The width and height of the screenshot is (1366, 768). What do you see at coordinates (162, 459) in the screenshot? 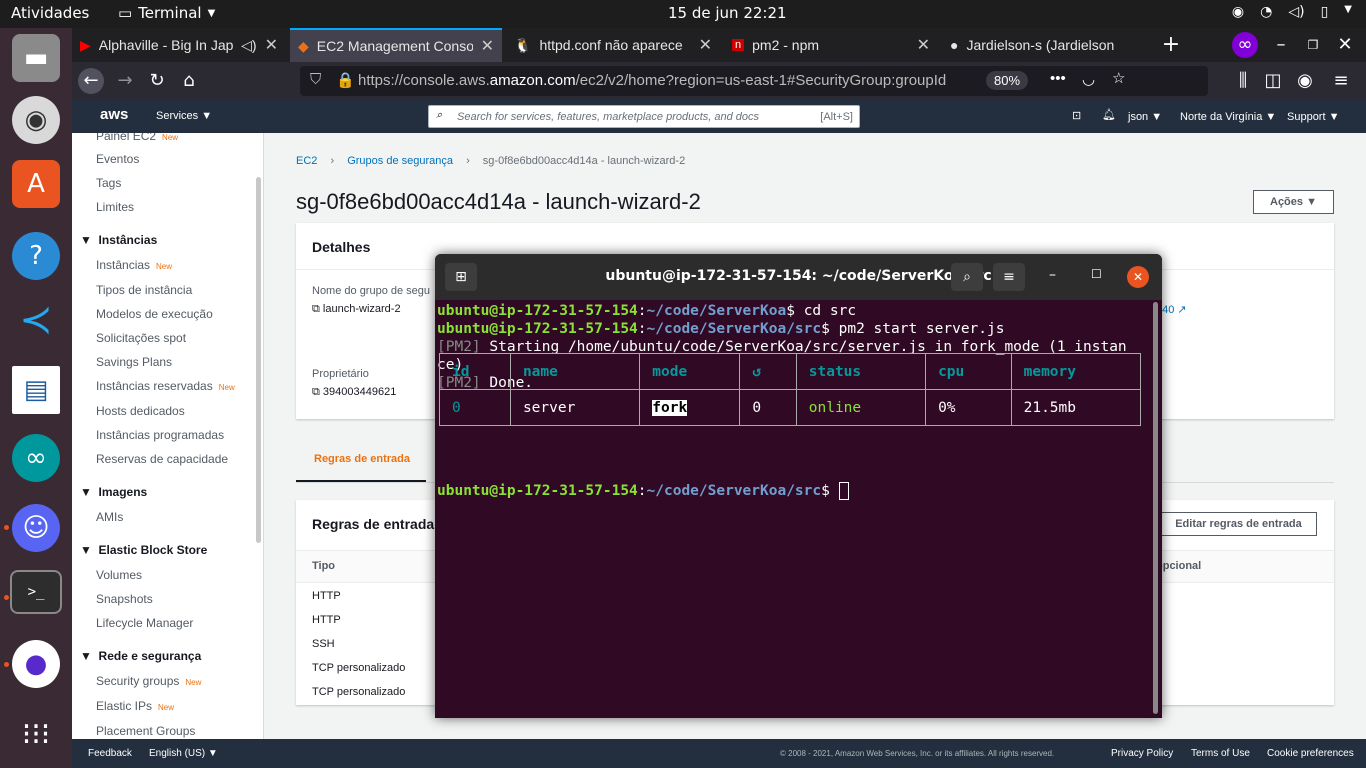
I see `sidebar-item-reservas: Reservas de capacidade` at bounding box center [162, 459].